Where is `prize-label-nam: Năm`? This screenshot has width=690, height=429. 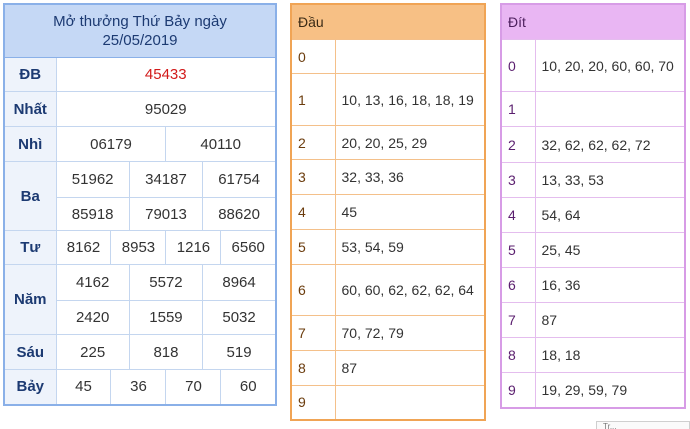
prize-label-nam: Năm is located at coordinates (30, 299).